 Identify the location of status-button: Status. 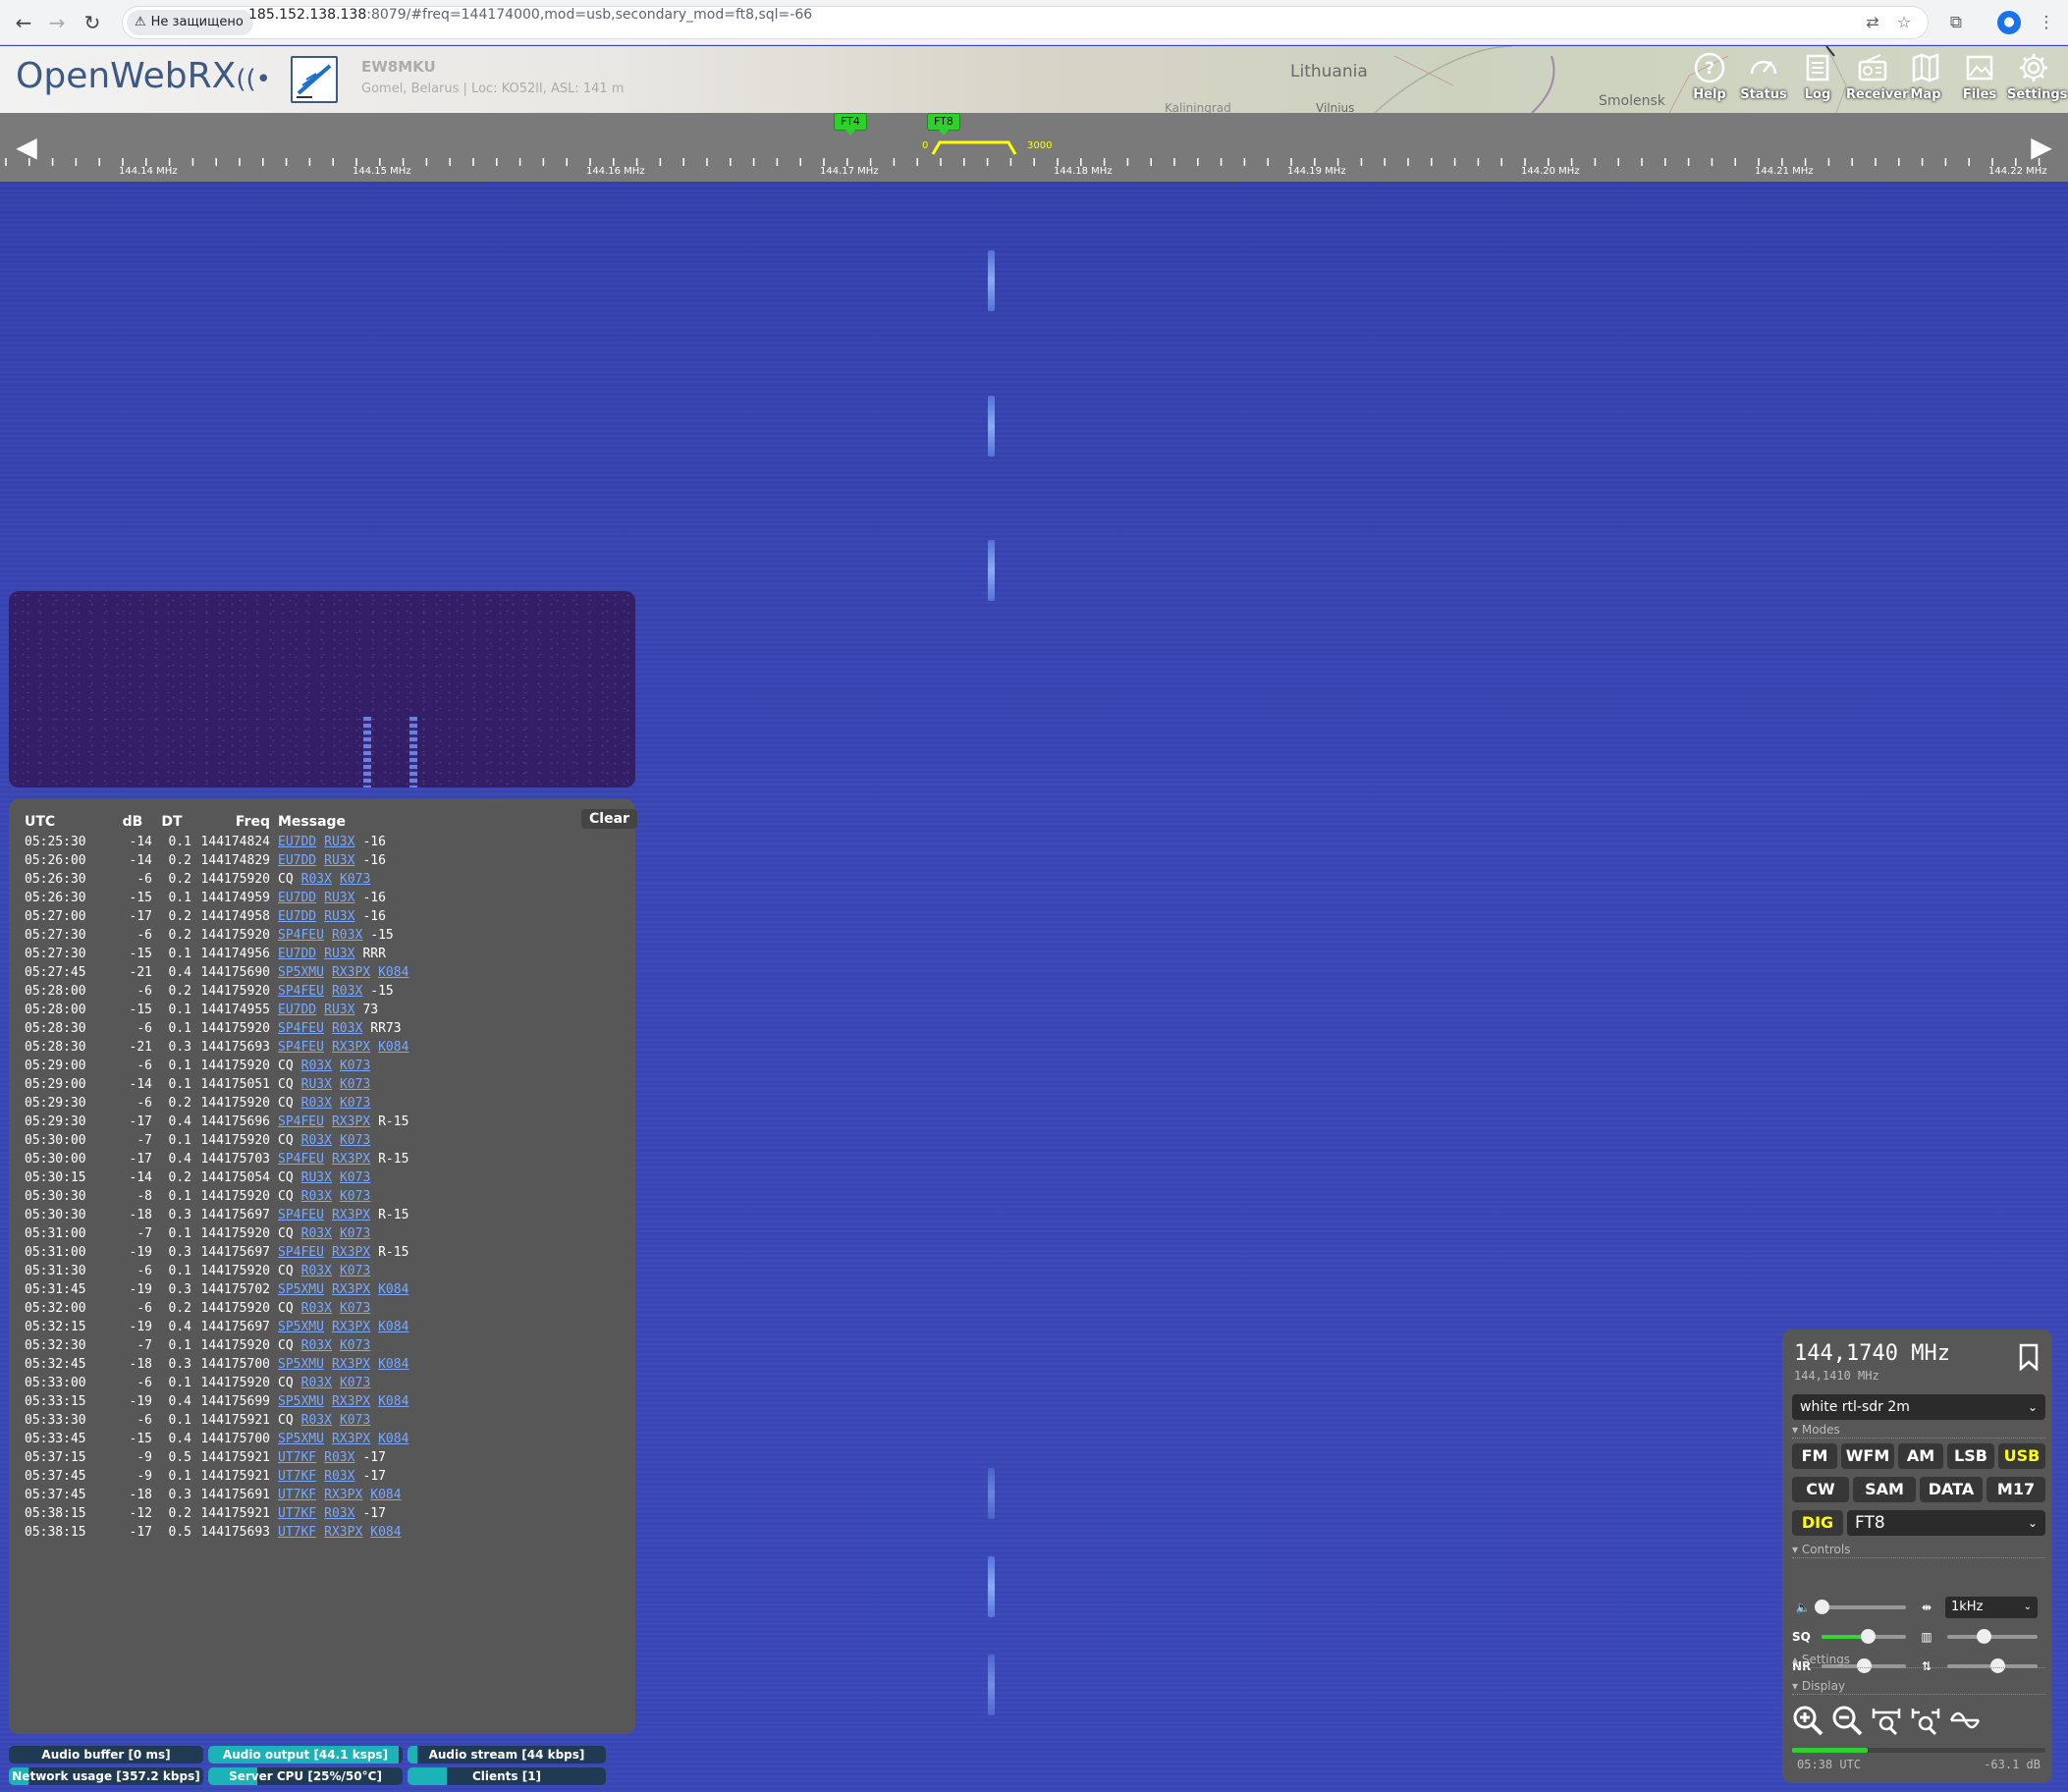
(1764, 77).